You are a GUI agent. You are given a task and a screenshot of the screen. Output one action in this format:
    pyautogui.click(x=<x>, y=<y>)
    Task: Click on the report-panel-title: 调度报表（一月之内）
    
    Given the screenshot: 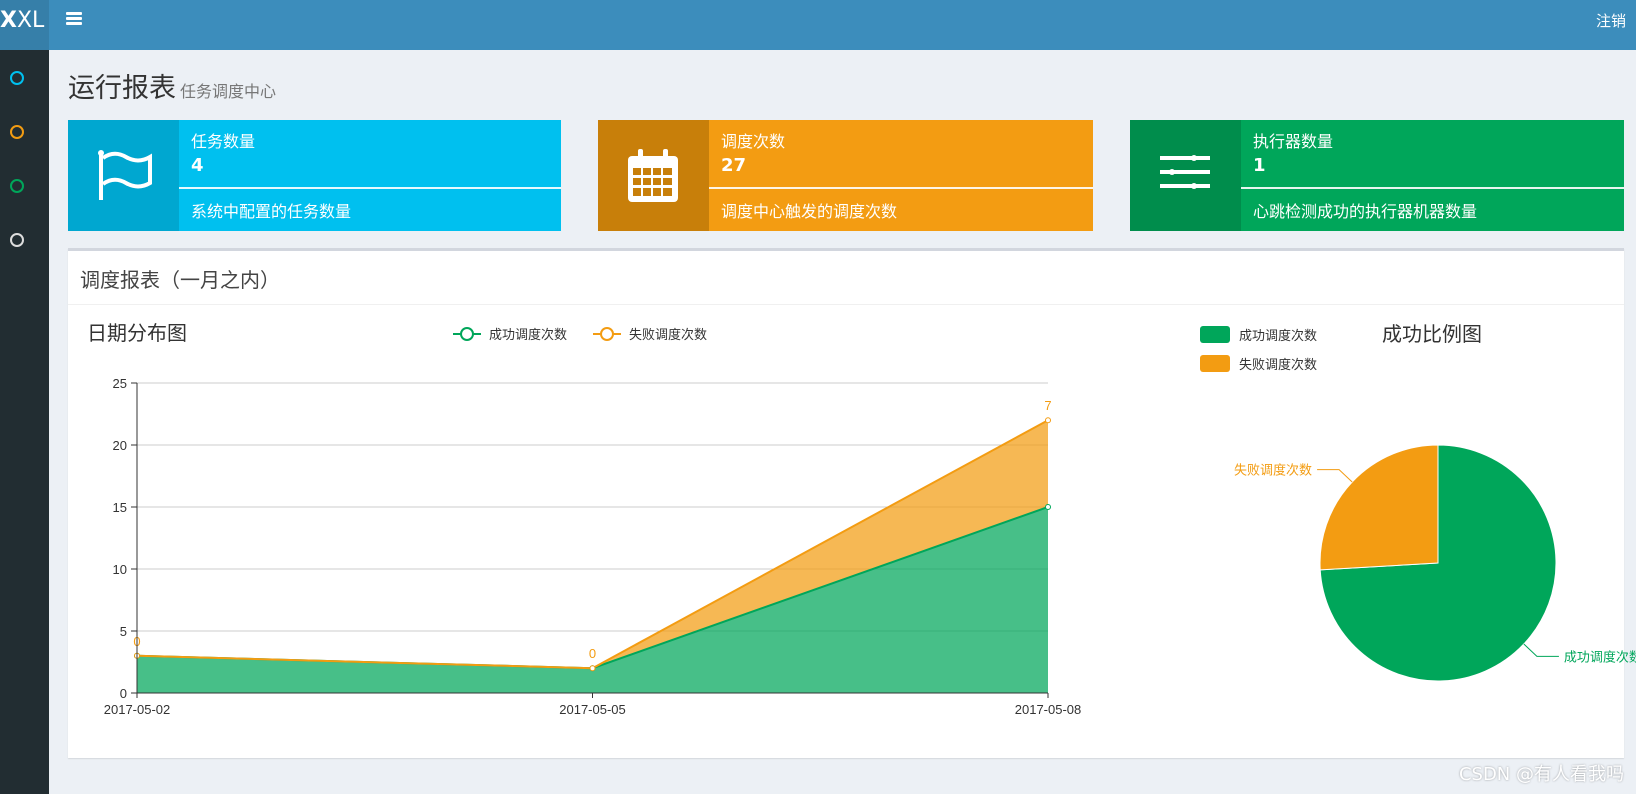 What is the action you would take?
    pyautogui.click(x=180, y=280)
    